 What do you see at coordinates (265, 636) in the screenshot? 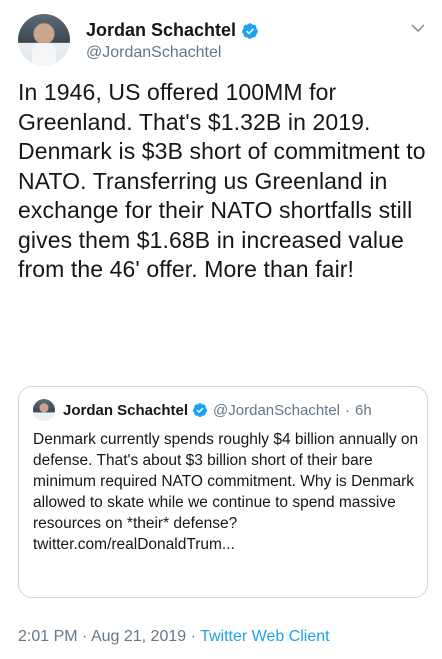
I see `tweet-client: Twitter Web Client` at bounding box center [265, 636].